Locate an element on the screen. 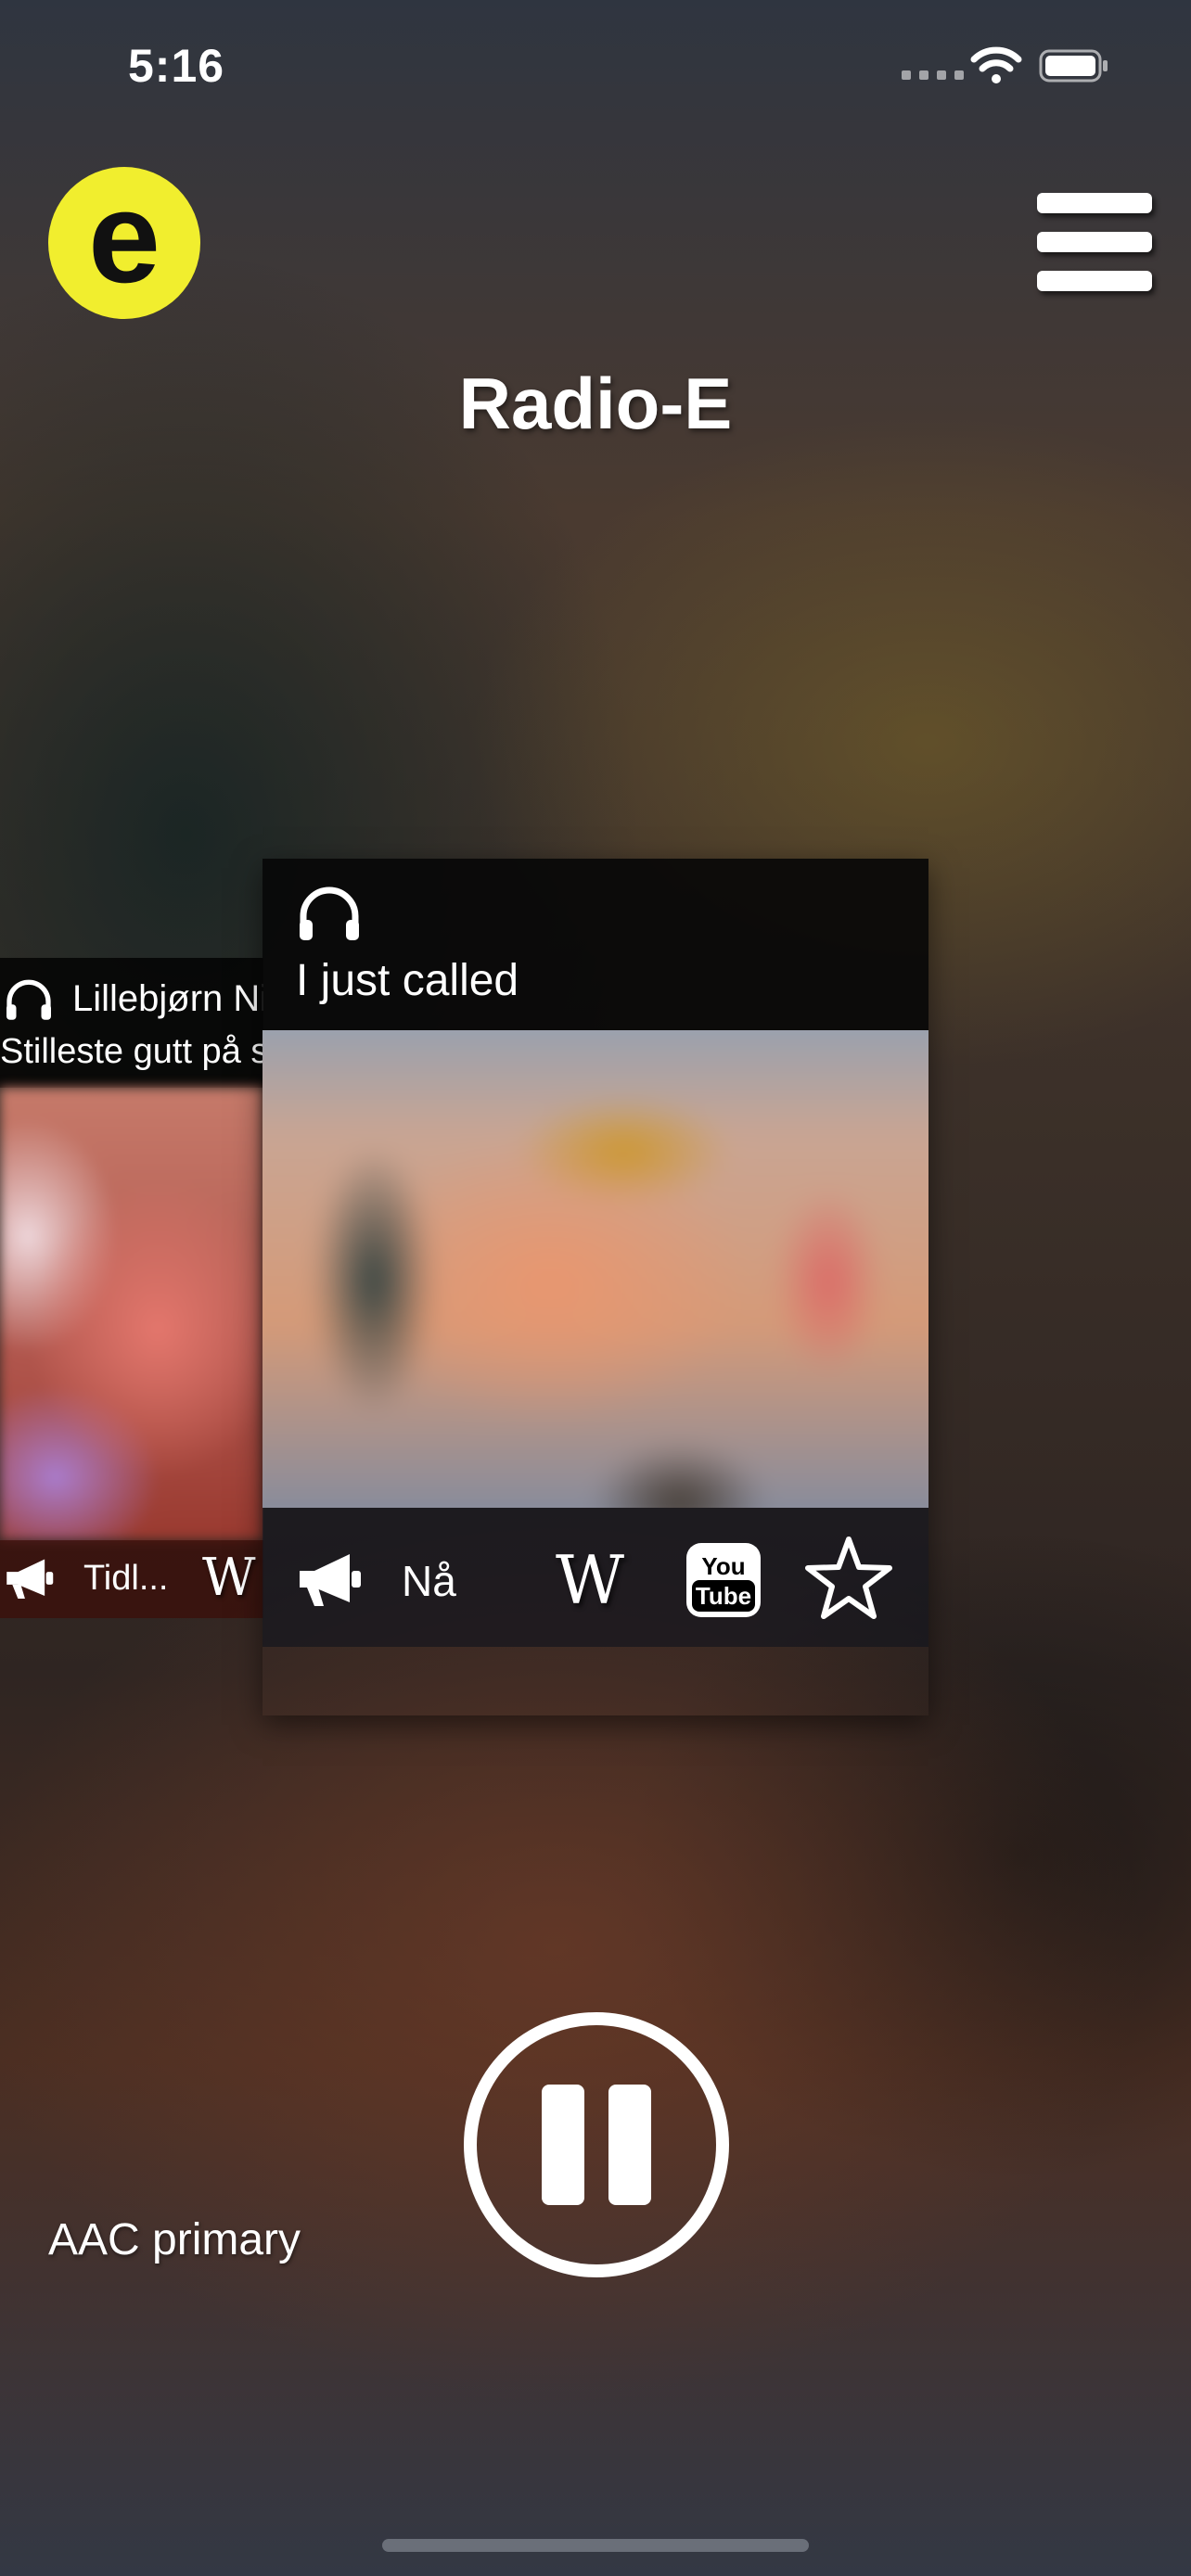 The height and width of the screenshot is (2576, 1191). logo-letter: e is located at coordinates (124, 238).